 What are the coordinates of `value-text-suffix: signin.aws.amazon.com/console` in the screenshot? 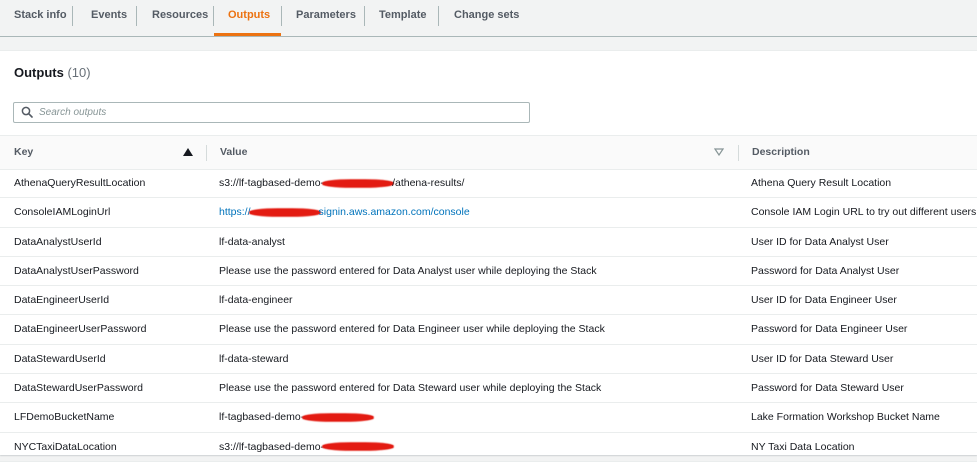 It's located at (394, 212).